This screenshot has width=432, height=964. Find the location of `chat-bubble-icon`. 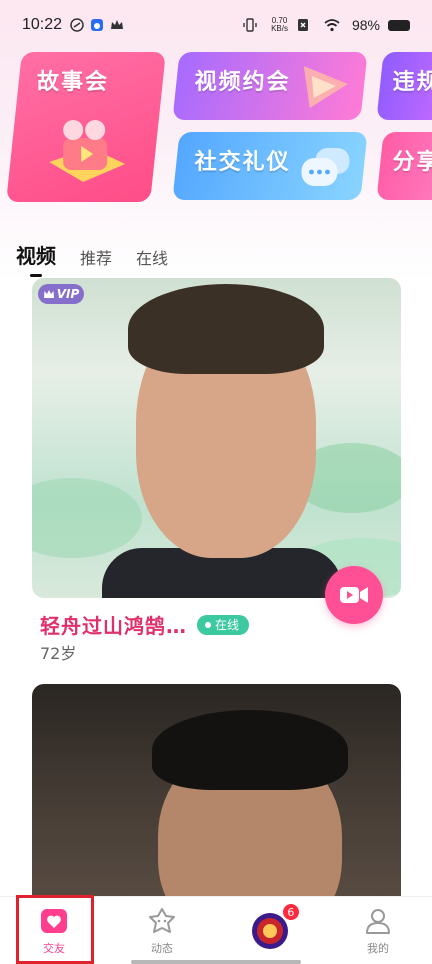

chat-bubble-icon is located at coordinates (325, 171).